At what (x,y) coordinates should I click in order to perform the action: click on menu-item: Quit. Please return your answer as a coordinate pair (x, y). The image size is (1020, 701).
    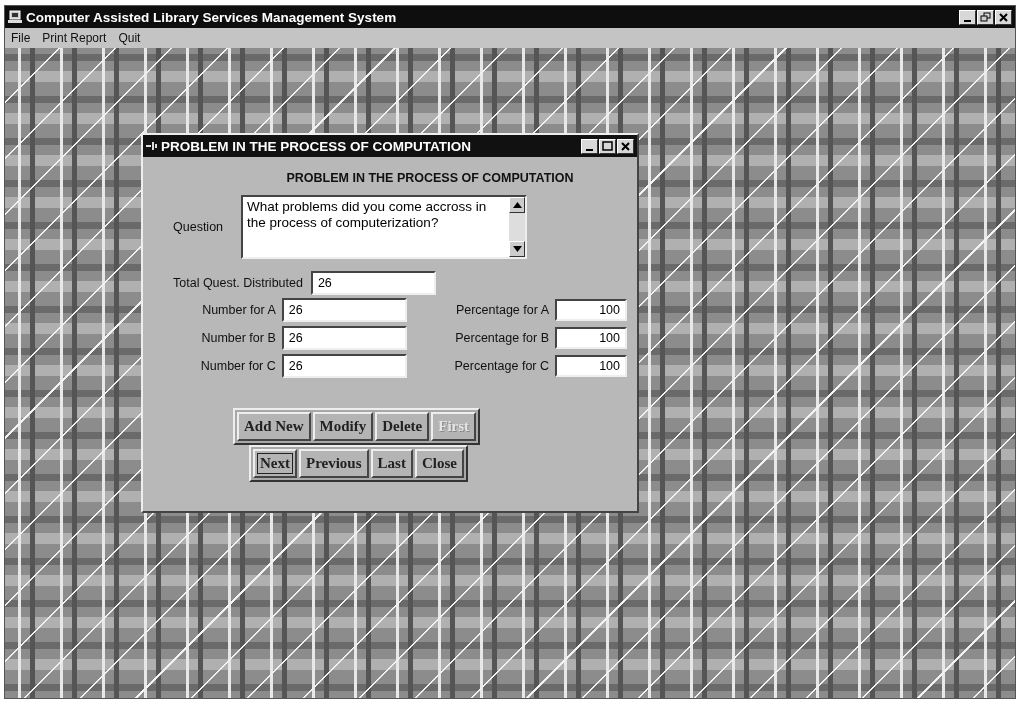
    Looking at the image, I should click on (129, 38).